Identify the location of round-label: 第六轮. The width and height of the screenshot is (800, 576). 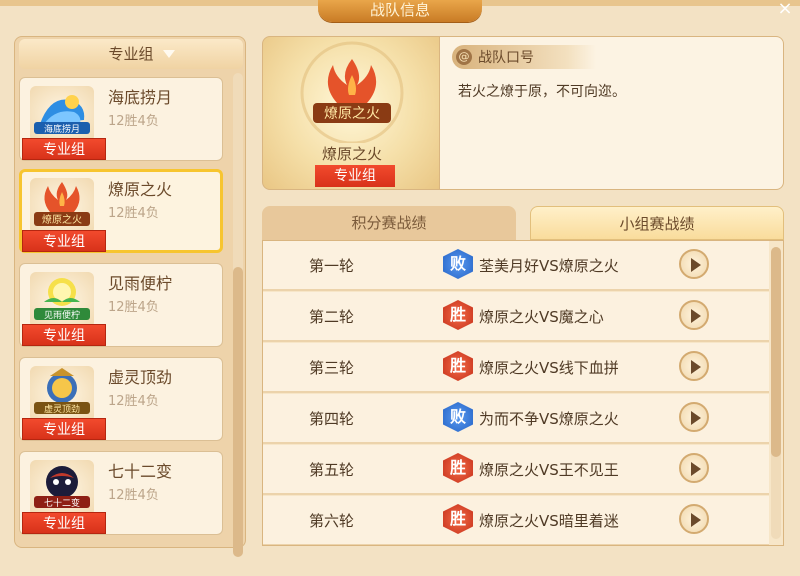
(332, 521).